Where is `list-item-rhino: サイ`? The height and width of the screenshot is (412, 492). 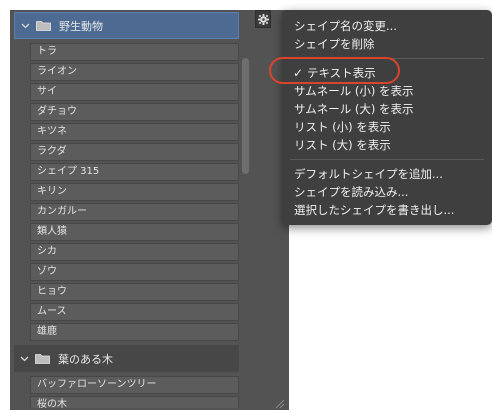
list-item-rhino: サイ is located at coordinates (134, 92).